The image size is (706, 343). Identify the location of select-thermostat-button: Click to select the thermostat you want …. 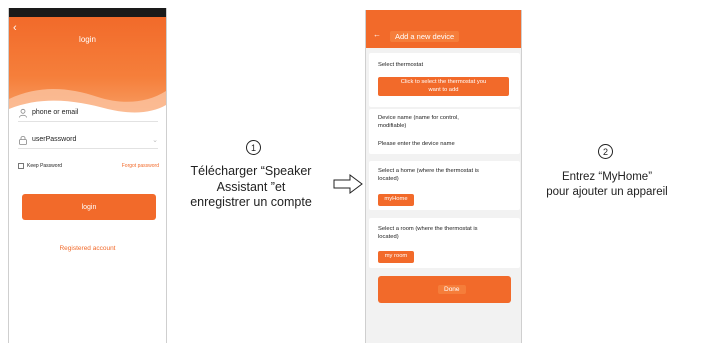
(443, 86).